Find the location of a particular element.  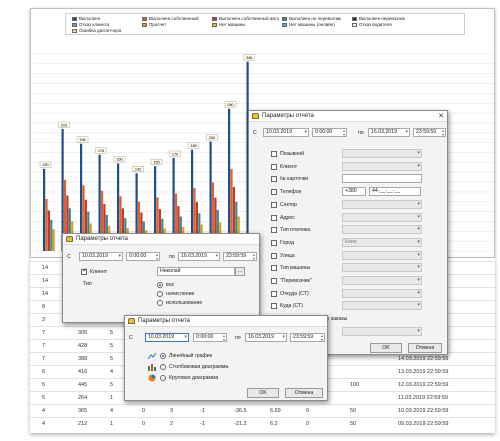

type-label: Тип is located at coordinates (87, 284).